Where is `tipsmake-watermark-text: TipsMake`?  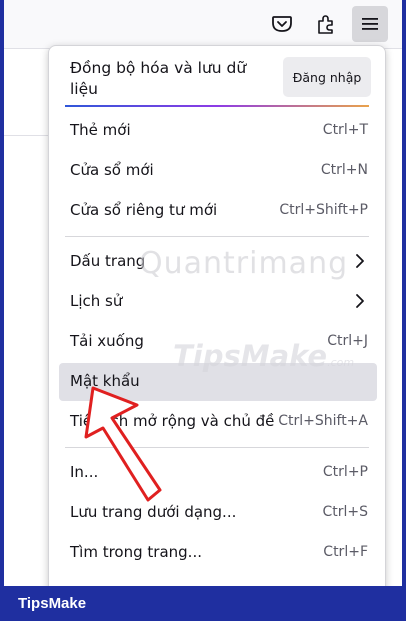
tipsmake-watermark-text: TipsMake is located at coordinates (250, 356).